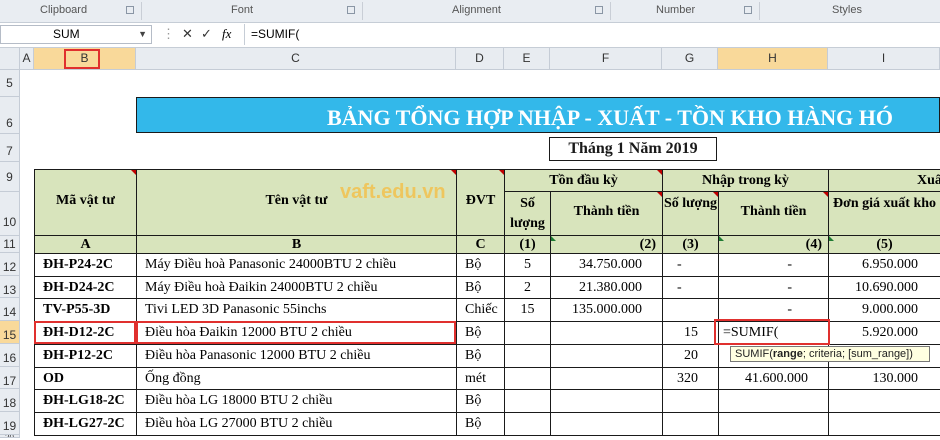  I want to click on cell-ma-vat-tu: ĐH-P12-2C, so click(85, 356).